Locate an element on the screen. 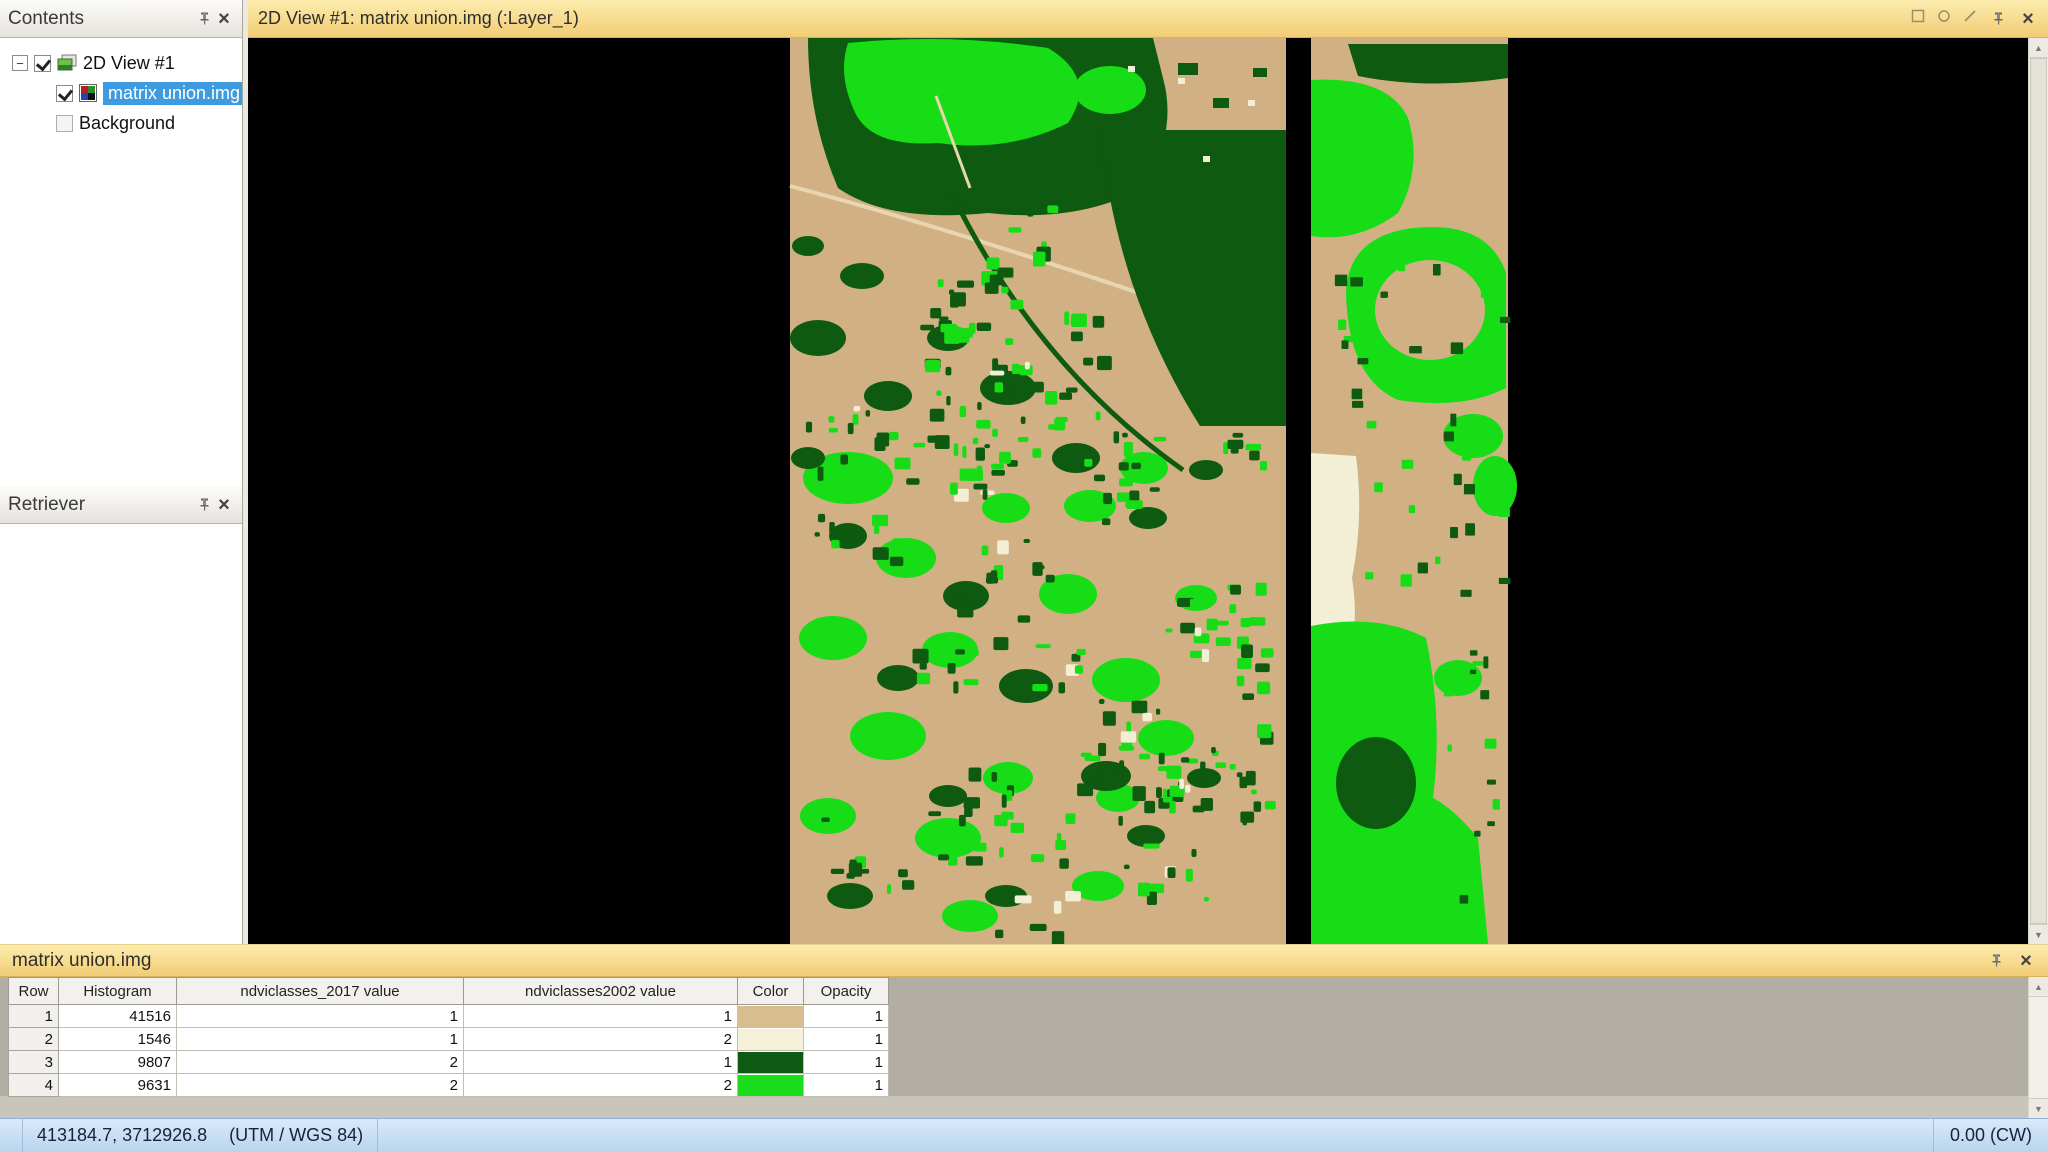 The image size is (2048, 1152). table-row: 4 9631 2 2 1 is located at coordinates (448, 1085).